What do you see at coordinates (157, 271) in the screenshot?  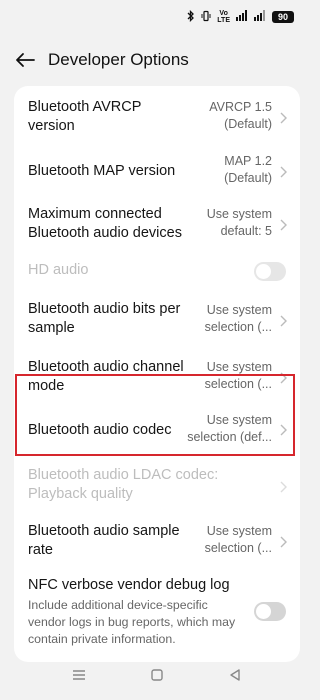 I see `setting-hd-audio: HD audio` at bounding box center [157, 271].